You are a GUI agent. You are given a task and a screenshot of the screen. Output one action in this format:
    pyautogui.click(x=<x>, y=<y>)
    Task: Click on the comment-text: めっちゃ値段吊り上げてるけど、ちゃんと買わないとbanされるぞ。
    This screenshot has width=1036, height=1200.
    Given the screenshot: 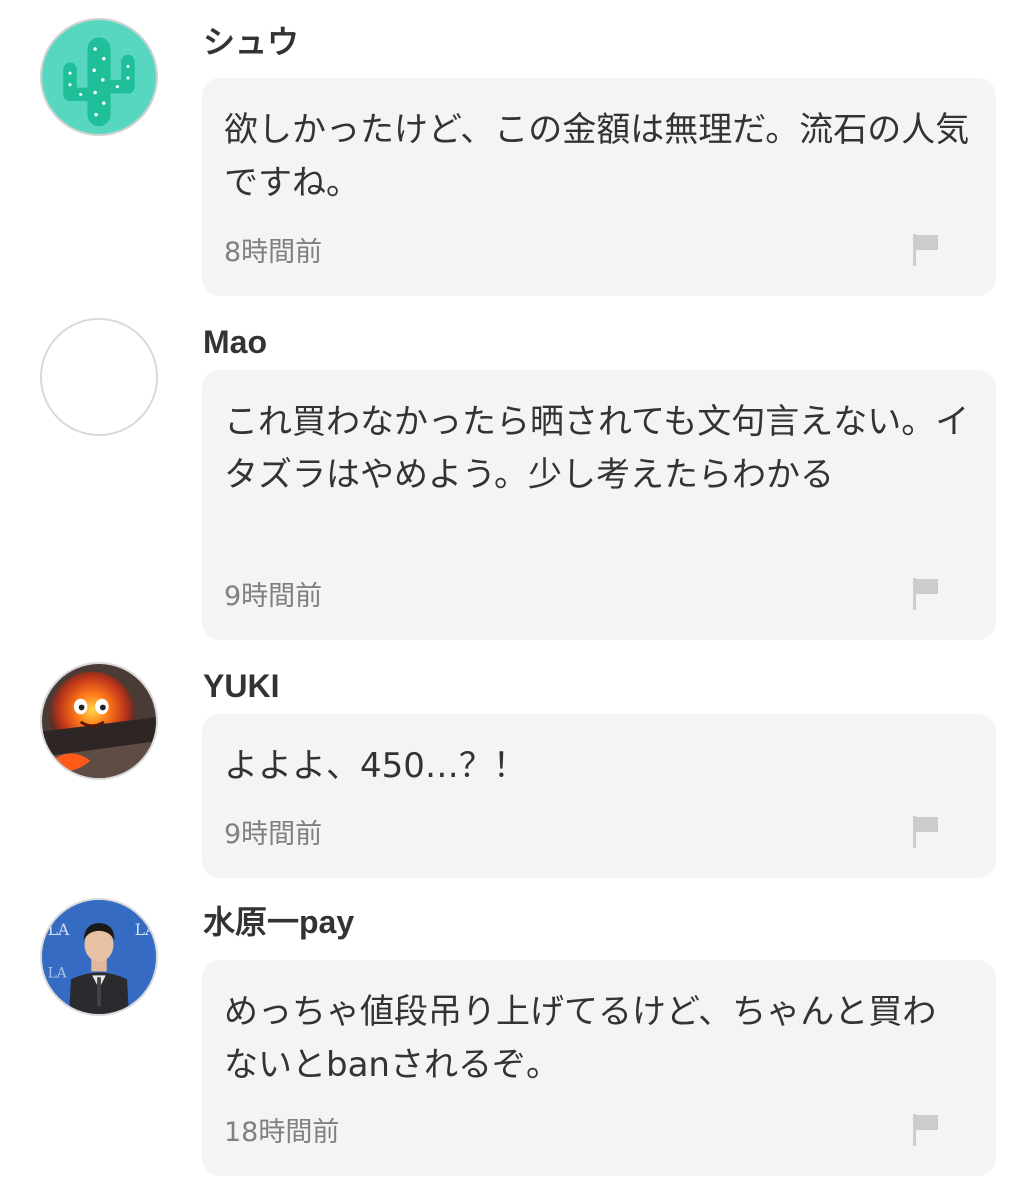 What is the action you would take?
    pyautogui.click(x=580, y=1038)
    